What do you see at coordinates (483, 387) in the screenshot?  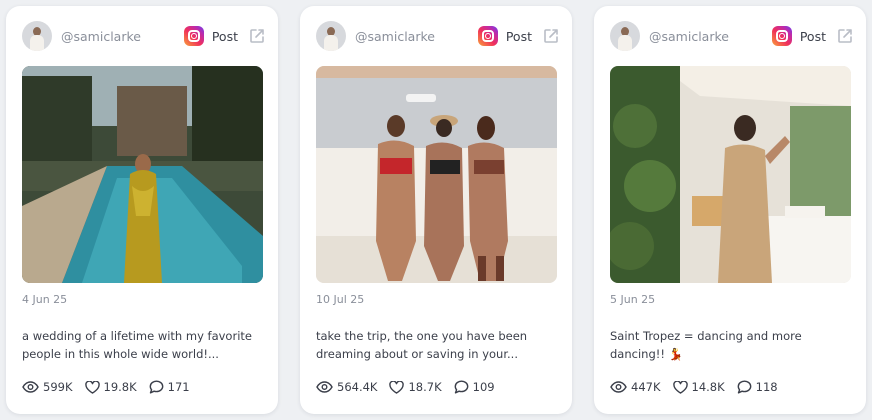 I see `comments-count: 109` at bounding box center [483, 387].